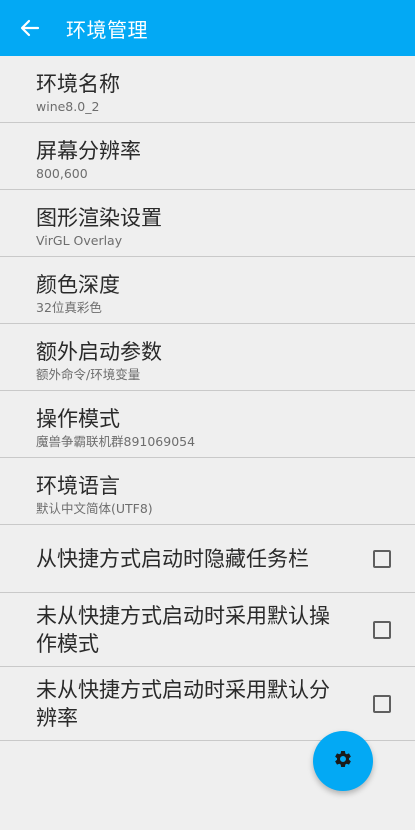  What do you see at coordinates (68, 106) in the screenshot?
I see `setting-value: wine8.0_2` at bounding box center [68, 106].